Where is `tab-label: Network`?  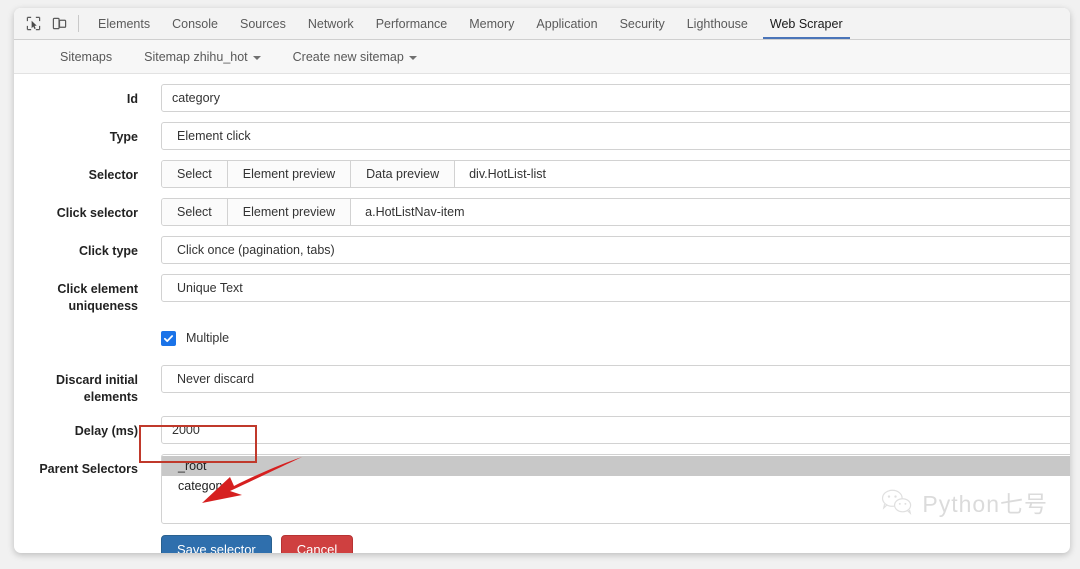 tab-label: Network is located at coordinates (330, 23).